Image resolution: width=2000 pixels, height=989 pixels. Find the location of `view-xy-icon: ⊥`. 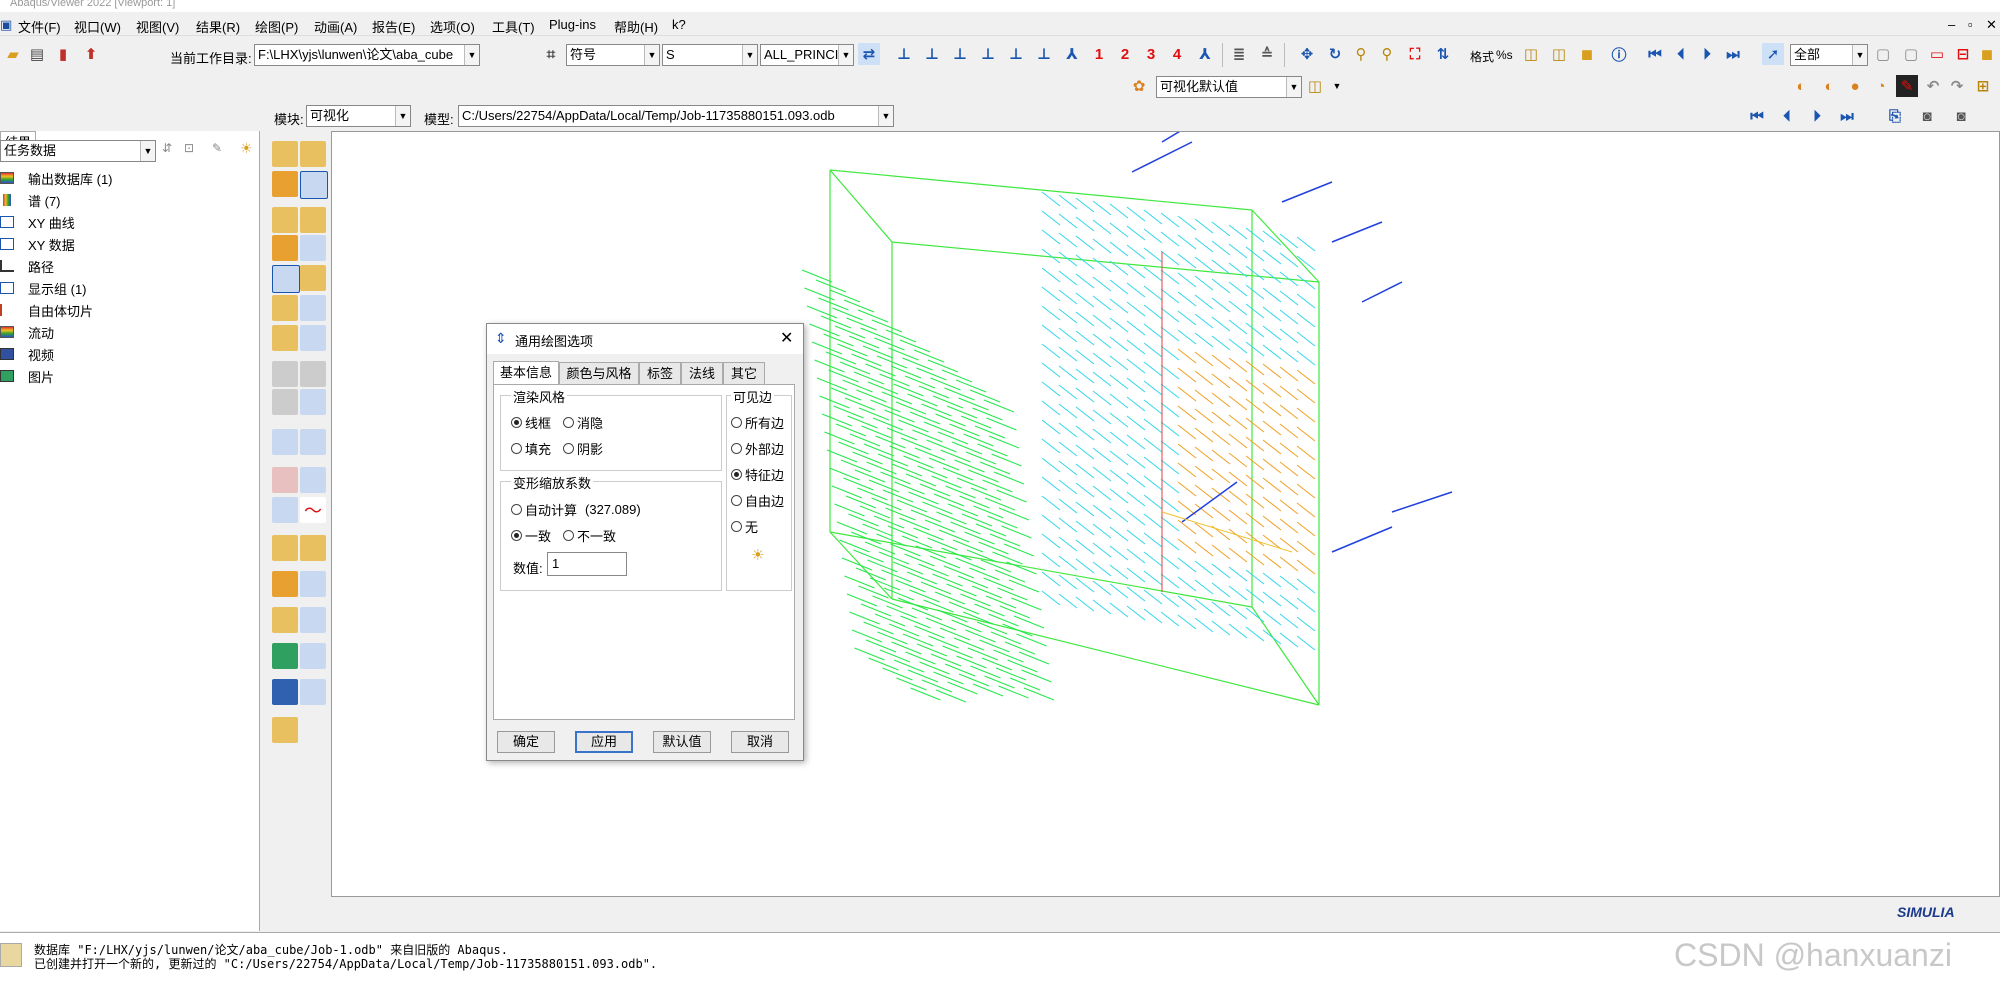

view-xy-icon: ⊥ is located at coordinates (904, 54).